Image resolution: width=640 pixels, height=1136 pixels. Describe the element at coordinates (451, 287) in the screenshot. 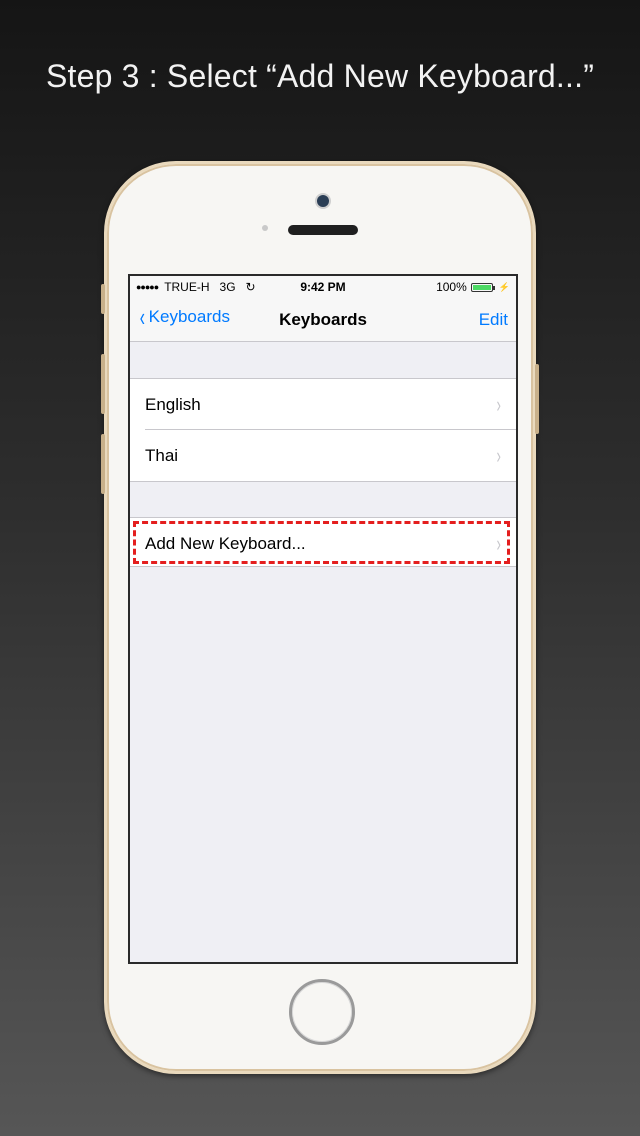

I see `battery-percent: 100%` at that location.